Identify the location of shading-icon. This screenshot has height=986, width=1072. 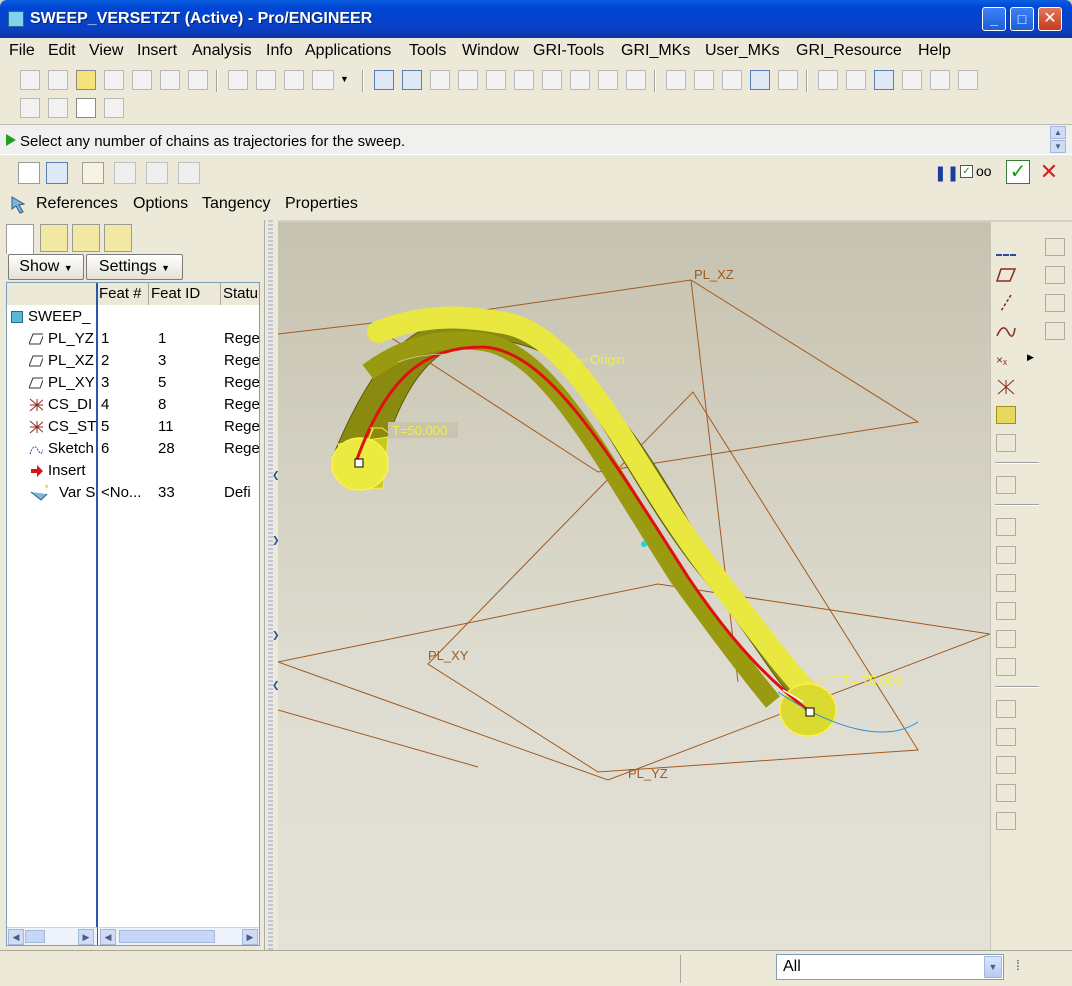
(760, 80).